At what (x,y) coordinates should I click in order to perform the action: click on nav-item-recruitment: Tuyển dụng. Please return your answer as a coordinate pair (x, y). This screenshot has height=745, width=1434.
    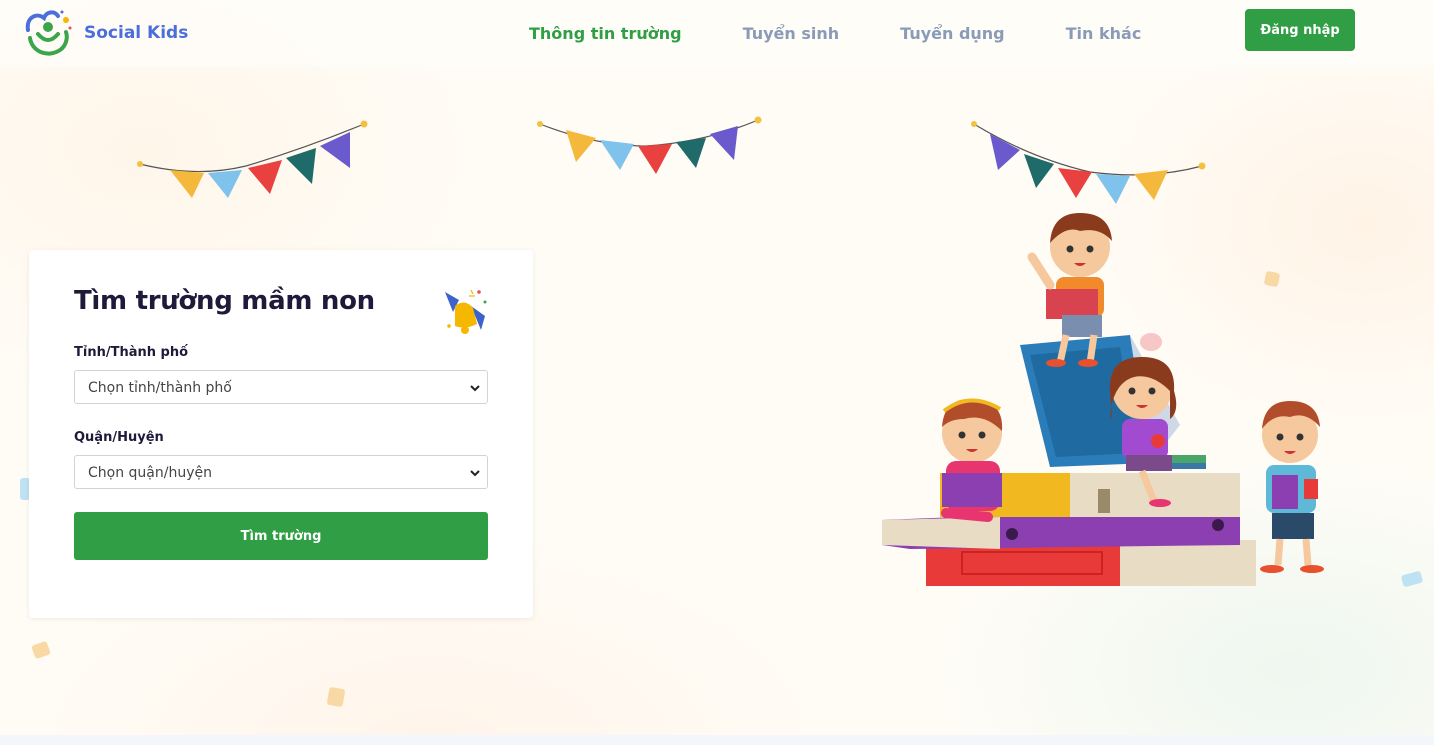
    Looking at the image, I should click on (952, 33).